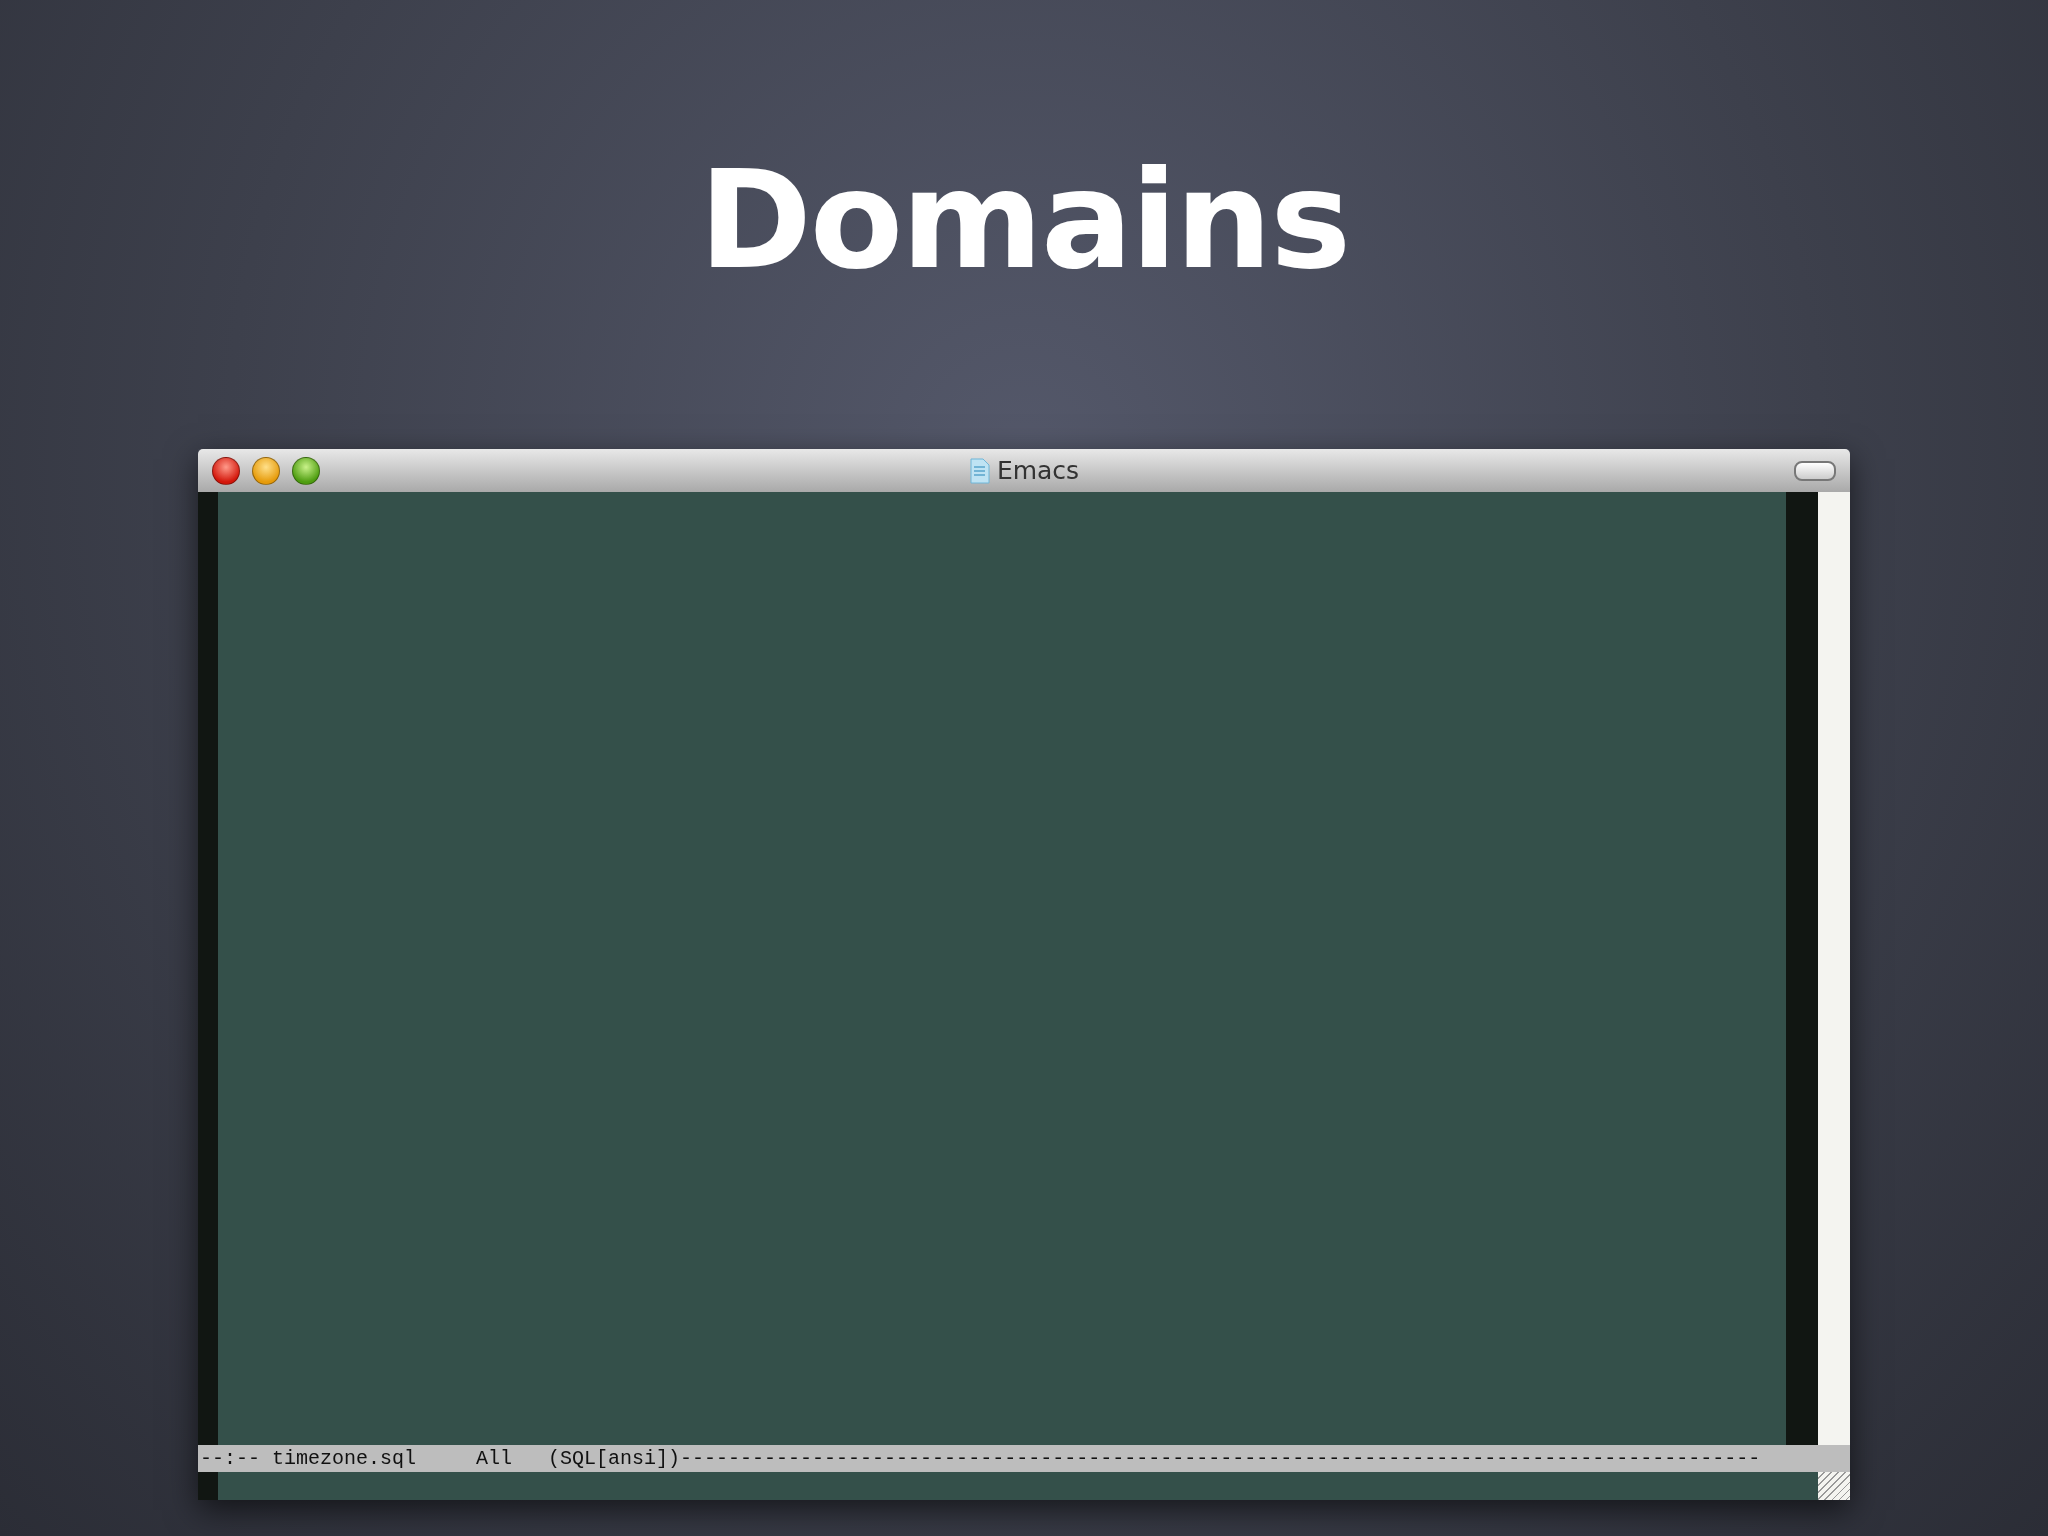  What do you see at coordinates (306, 470) in the screenshot?
I see `zoom-button` at bounding box center [306, 470].